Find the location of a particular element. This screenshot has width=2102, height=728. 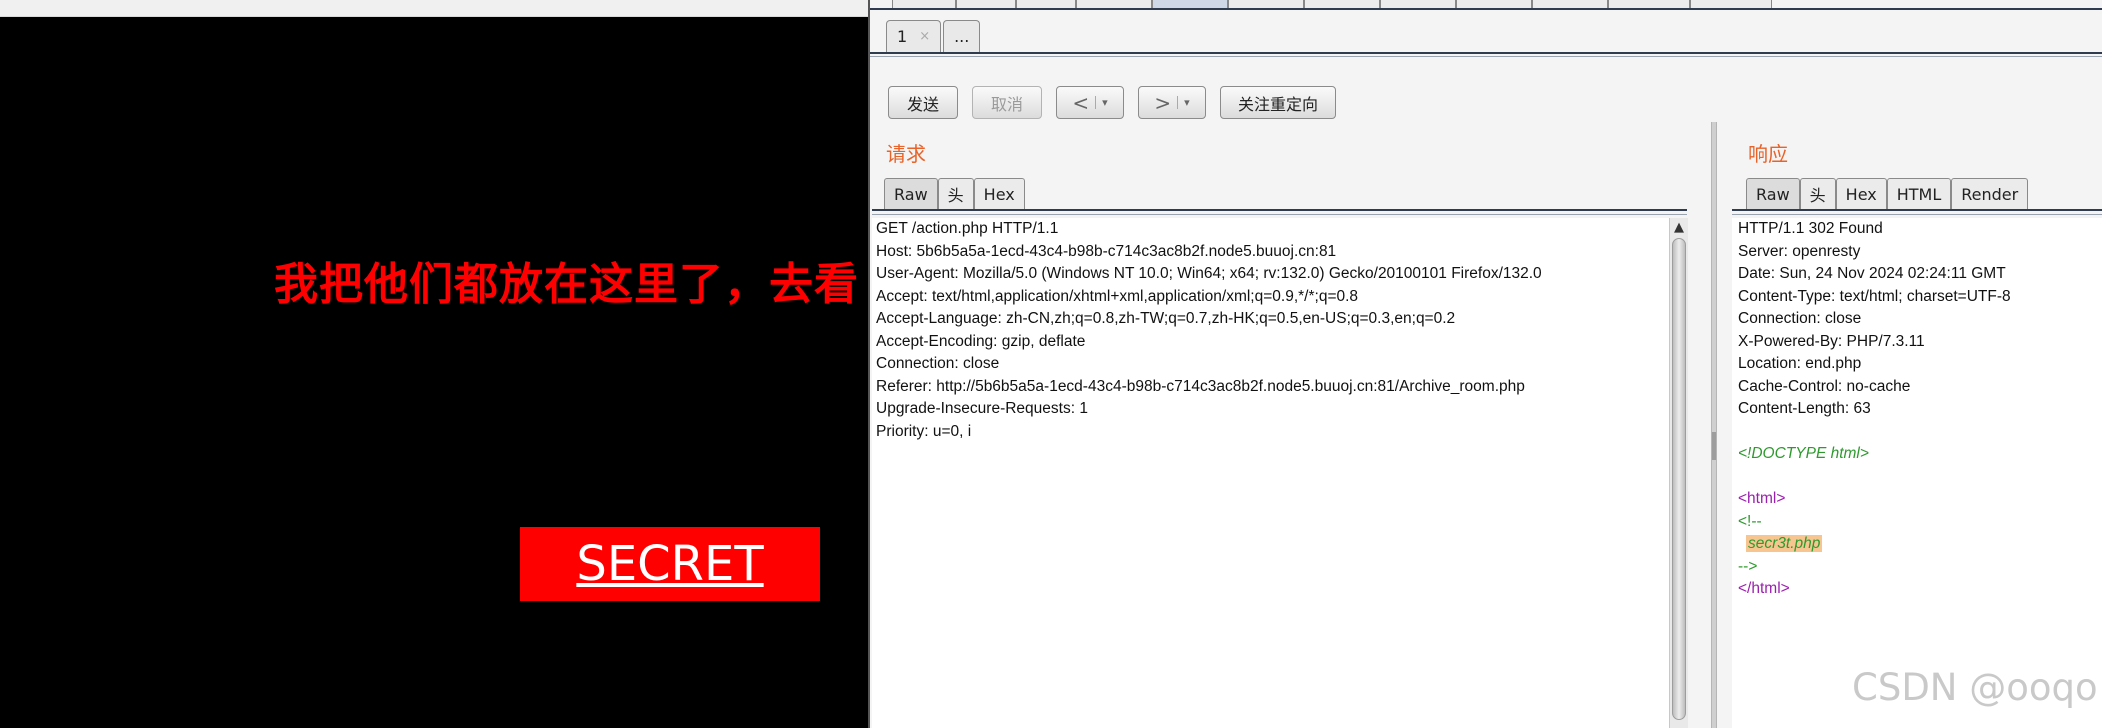

page-heading: 我把他们都放在这里了，去看 is located at coordinates (566, 284).